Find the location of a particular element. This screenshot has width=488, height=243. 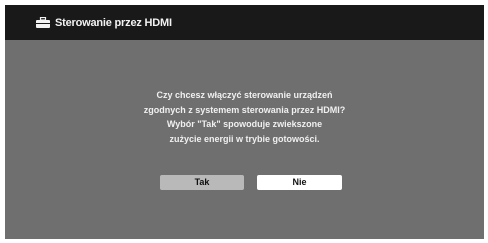

yes-button: Tak is located at coordinates (202, 182).